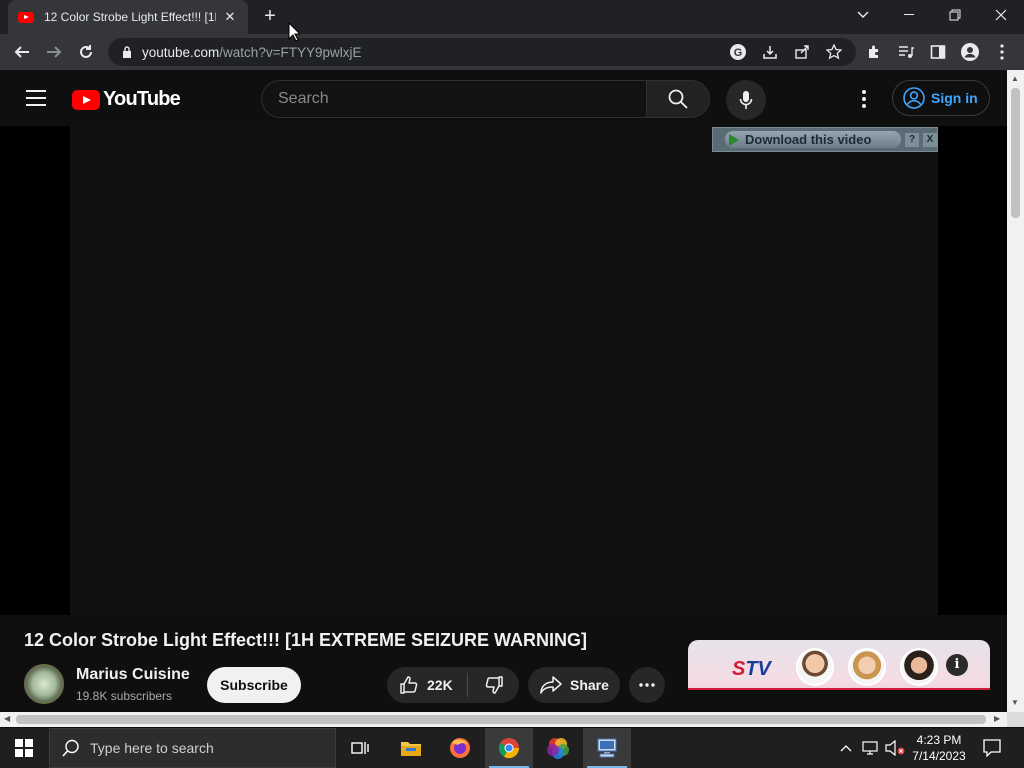  I want to click on microphone-icon, so click(746, 100).